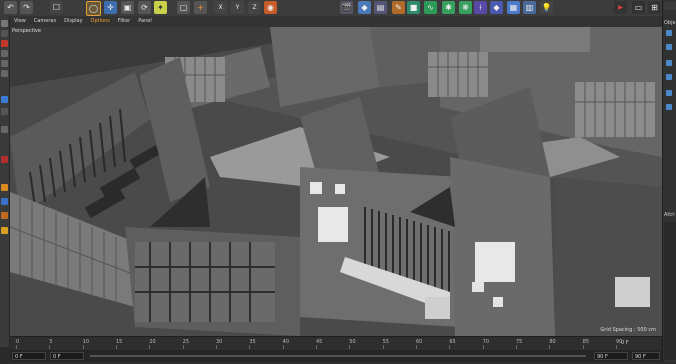 This screenshot has height=364, width=676. I want to click on z-axis-icon: Z, so click(254, 7).